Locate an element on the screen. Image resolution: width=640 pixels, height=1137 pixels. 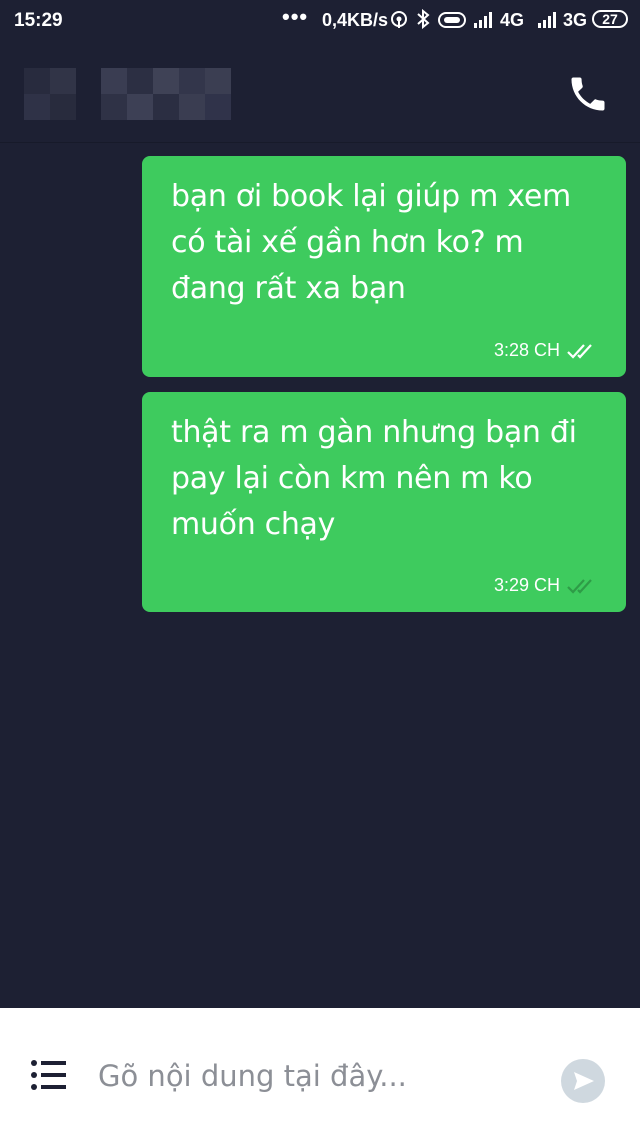
phone-call-button is located at coordinates (588, 94).